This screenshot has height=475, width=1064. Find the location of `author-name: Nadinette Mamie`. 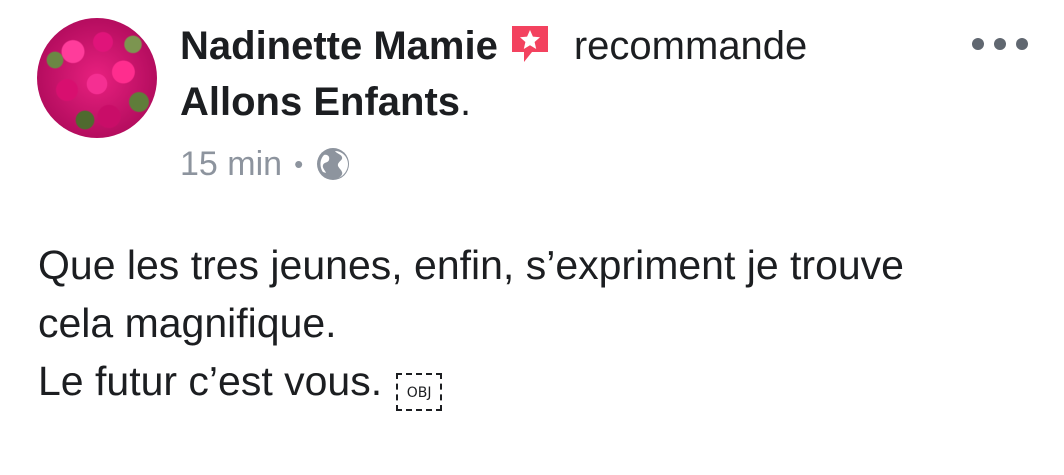

author-name: Nadinette Mamie is located at coordinates (339, 46).